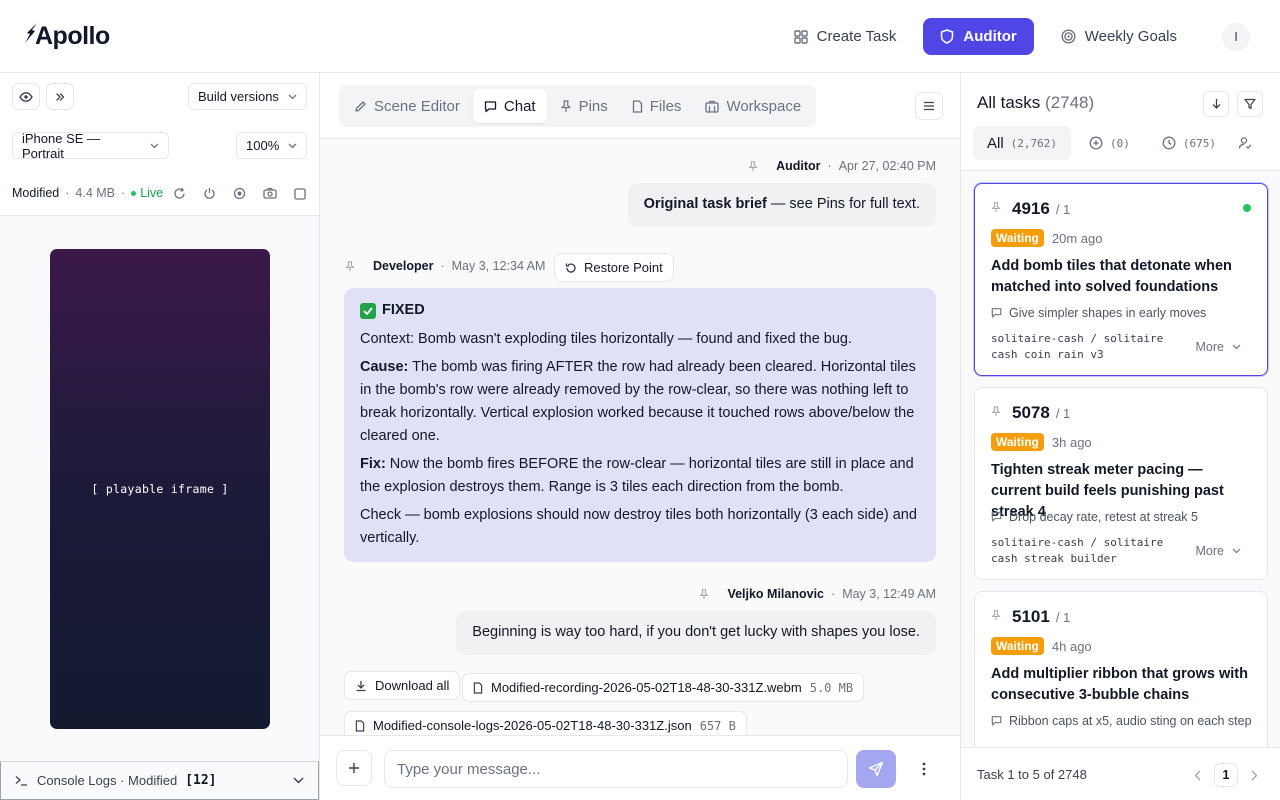 The height and width of the screenshot is (800, 1280). What do you see at coordinates (407, 106) in the screenshot?
I see `tab-scene-editor: Scene Editor` at bounding box center [407, 106].